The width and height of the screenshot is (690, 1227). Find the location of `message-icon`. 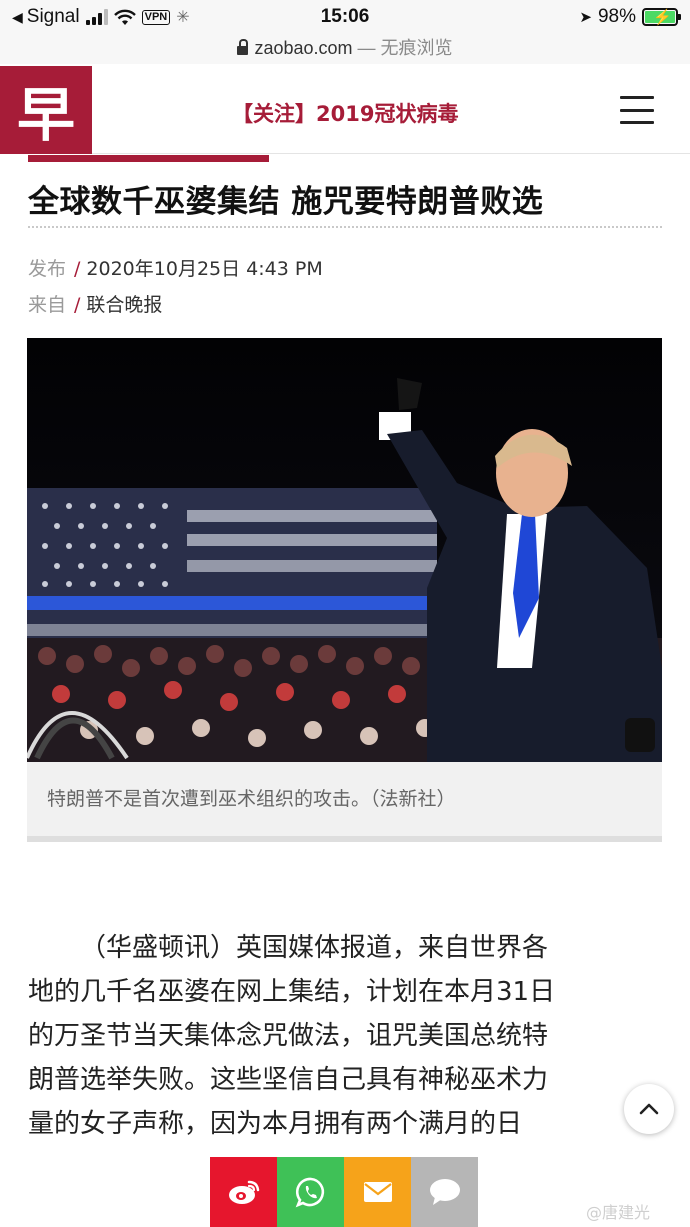

message-icon is located at coordinates (444, 1192).